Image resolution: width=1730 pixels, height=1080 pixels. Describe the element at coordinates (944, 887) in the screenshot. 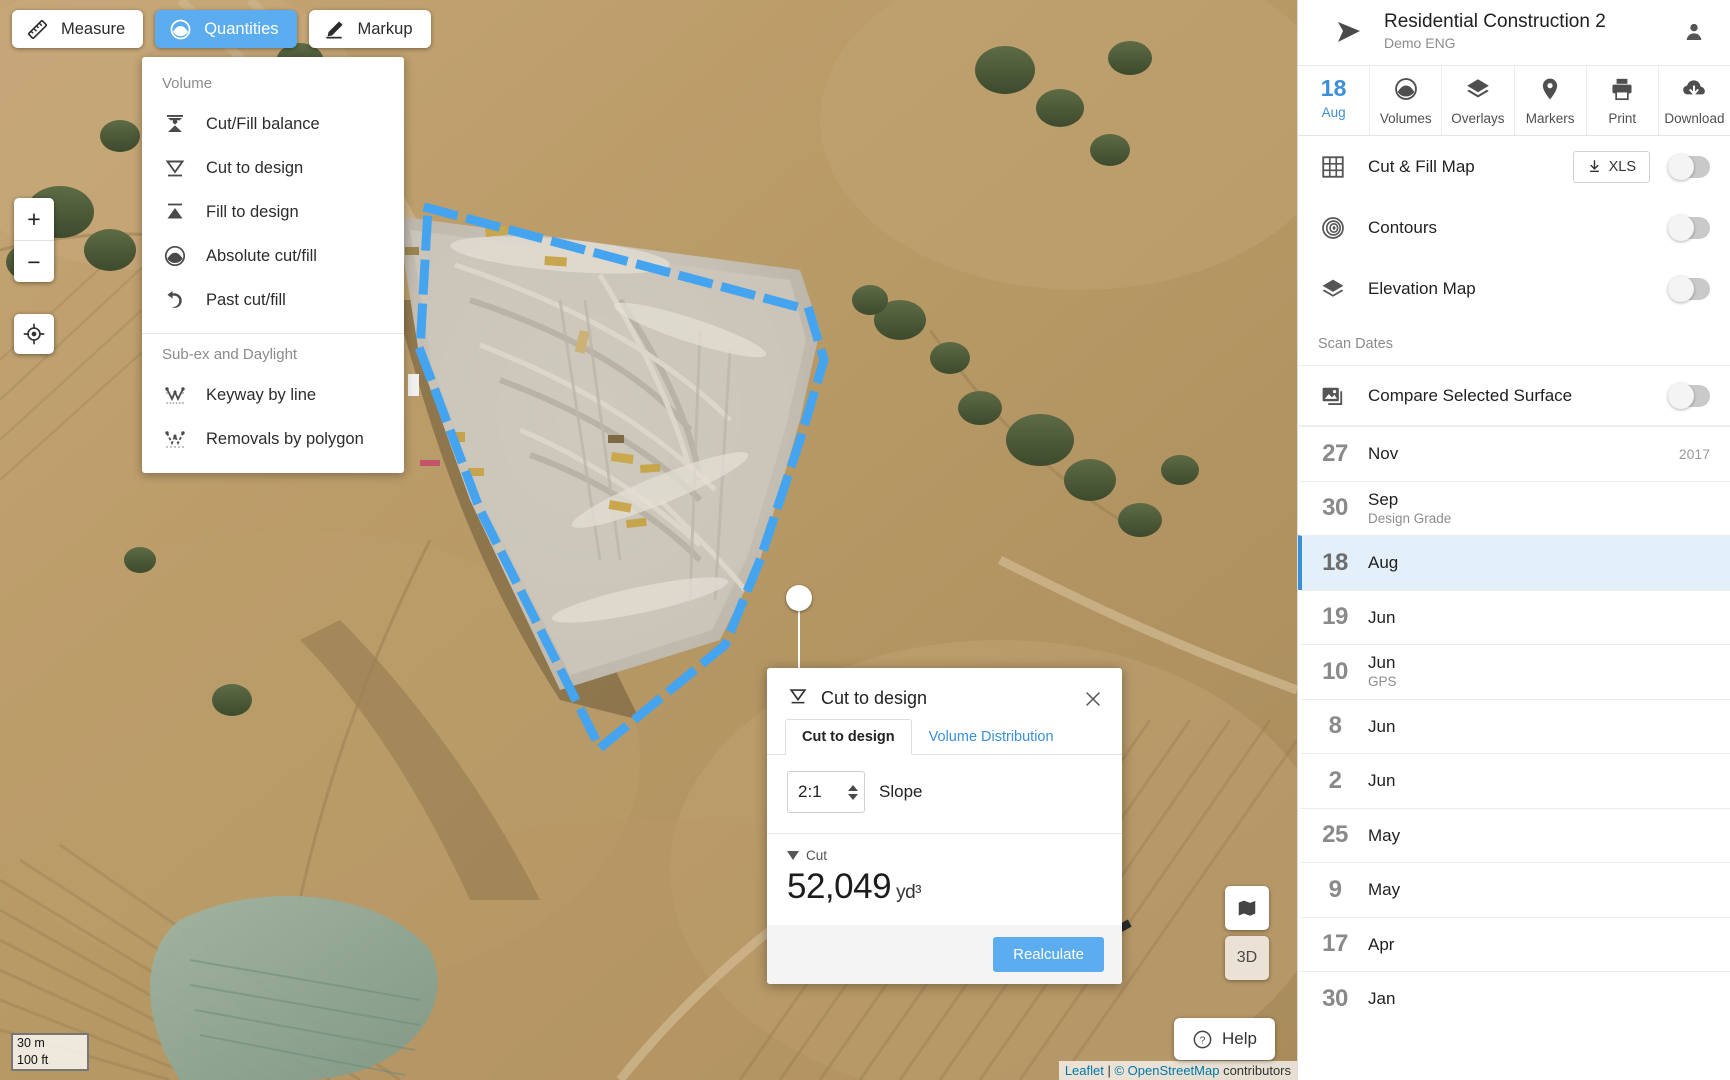

I see `cut-result-value-wrap: 52,049 yd³` at that location.